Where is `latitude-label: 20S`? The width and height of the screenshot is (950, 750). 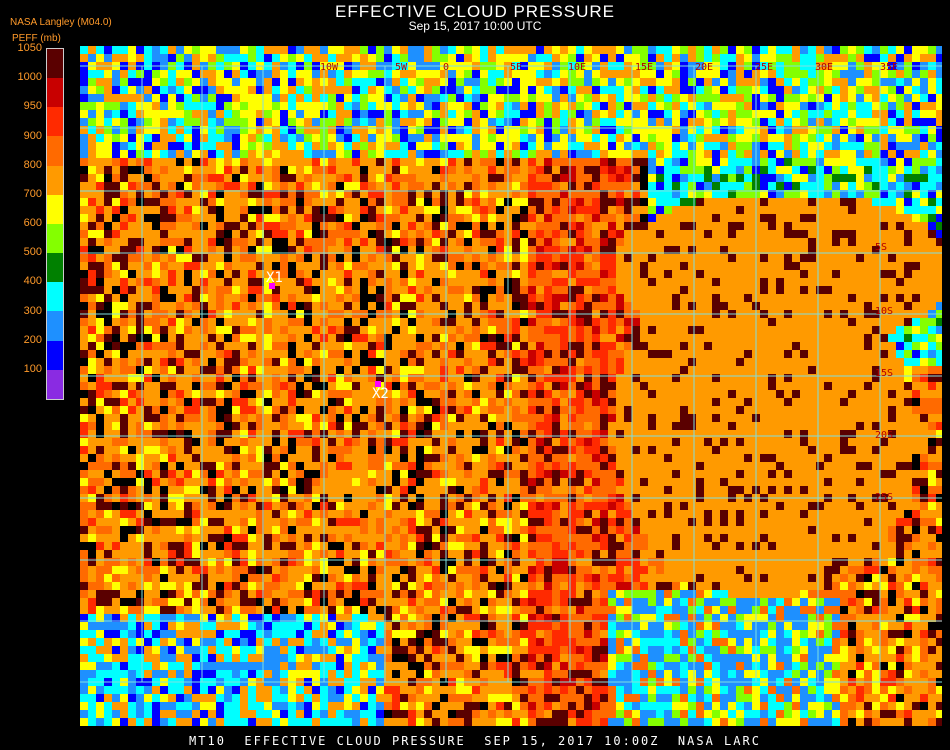
latitude-label: 20S is located at coordinates (884, 435).